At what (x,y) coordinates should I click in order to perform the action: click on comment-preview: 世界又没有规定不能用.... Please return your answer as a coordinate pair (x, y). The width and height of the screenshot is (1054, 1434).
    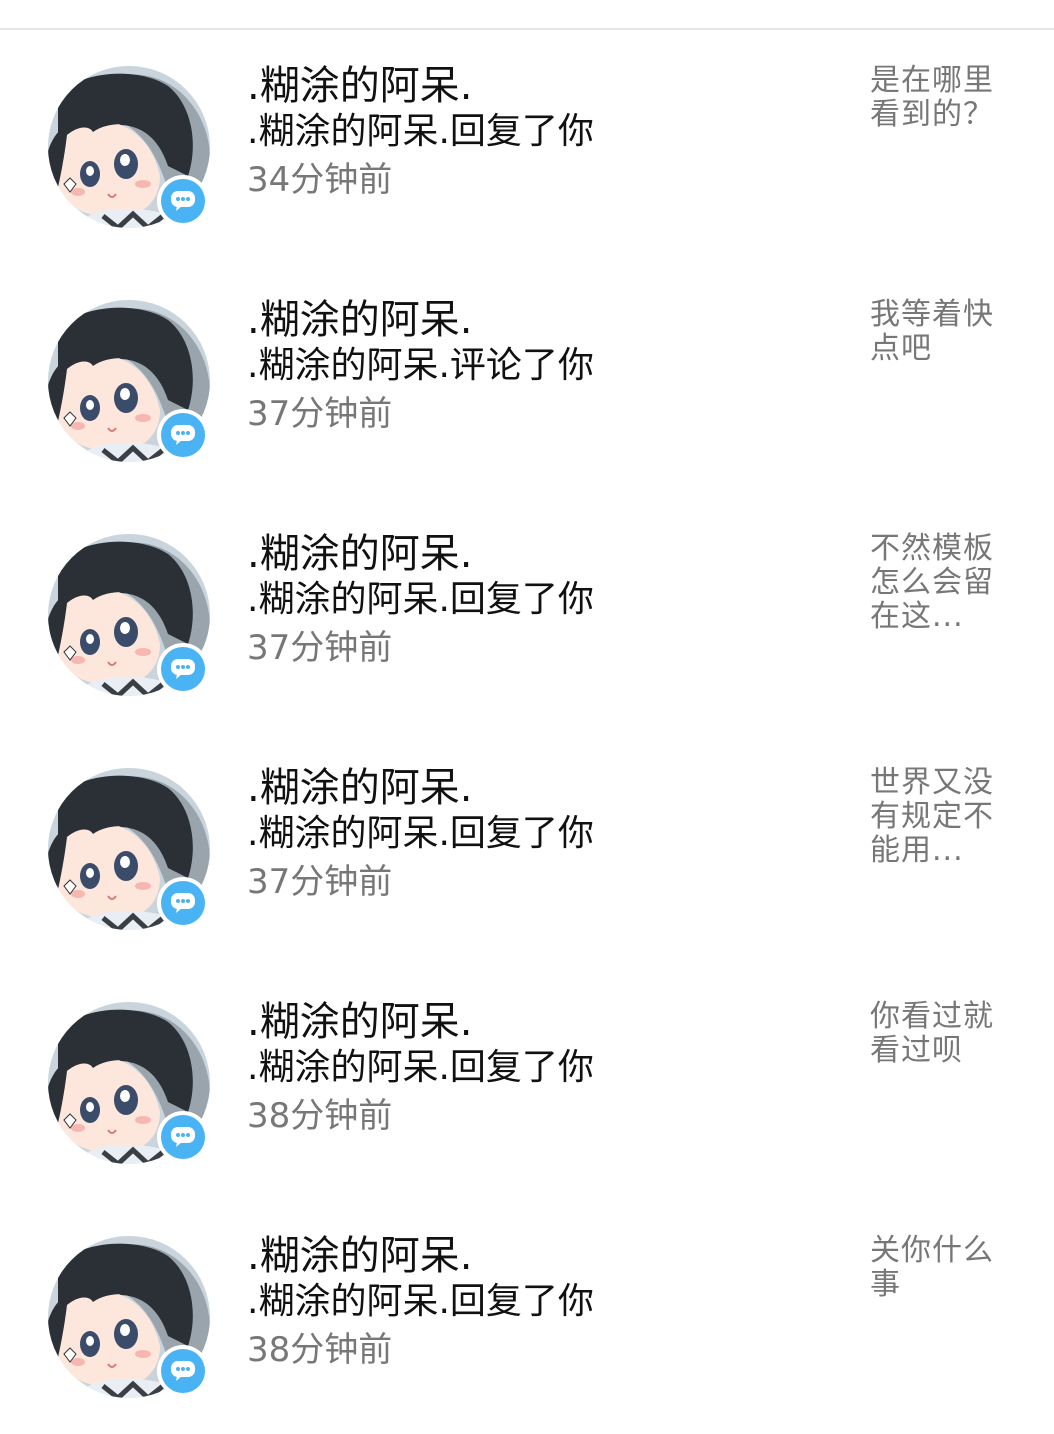
    Looking at the image, I should click on (946, 817).